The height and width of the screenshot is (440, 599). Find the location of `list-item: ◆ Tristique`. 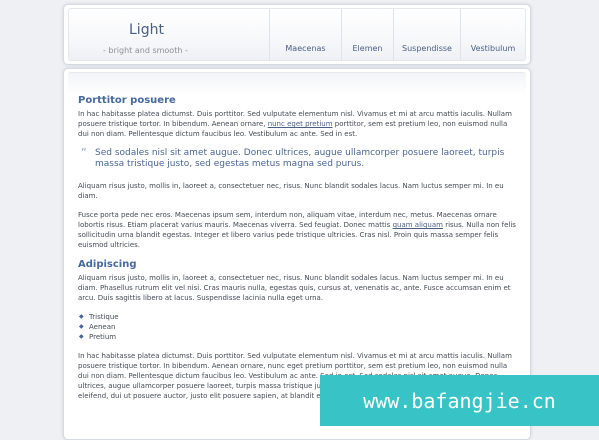

list-item: ◆ Tristique is located at coordinates (297, 317).